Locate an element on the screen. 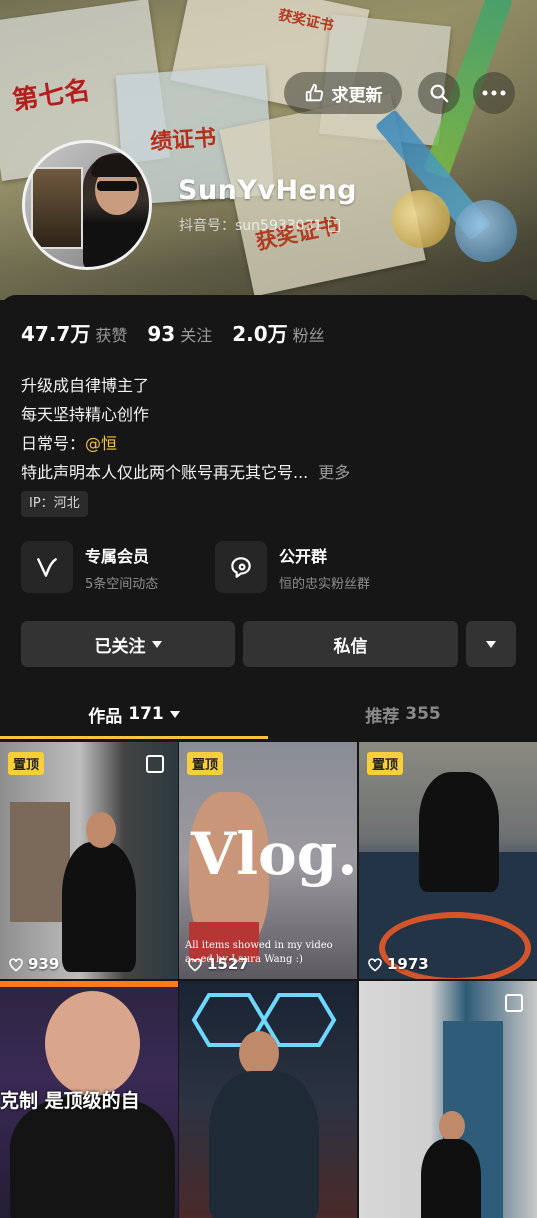  feature-title: 公开群 is located at coordinates (303, 556).